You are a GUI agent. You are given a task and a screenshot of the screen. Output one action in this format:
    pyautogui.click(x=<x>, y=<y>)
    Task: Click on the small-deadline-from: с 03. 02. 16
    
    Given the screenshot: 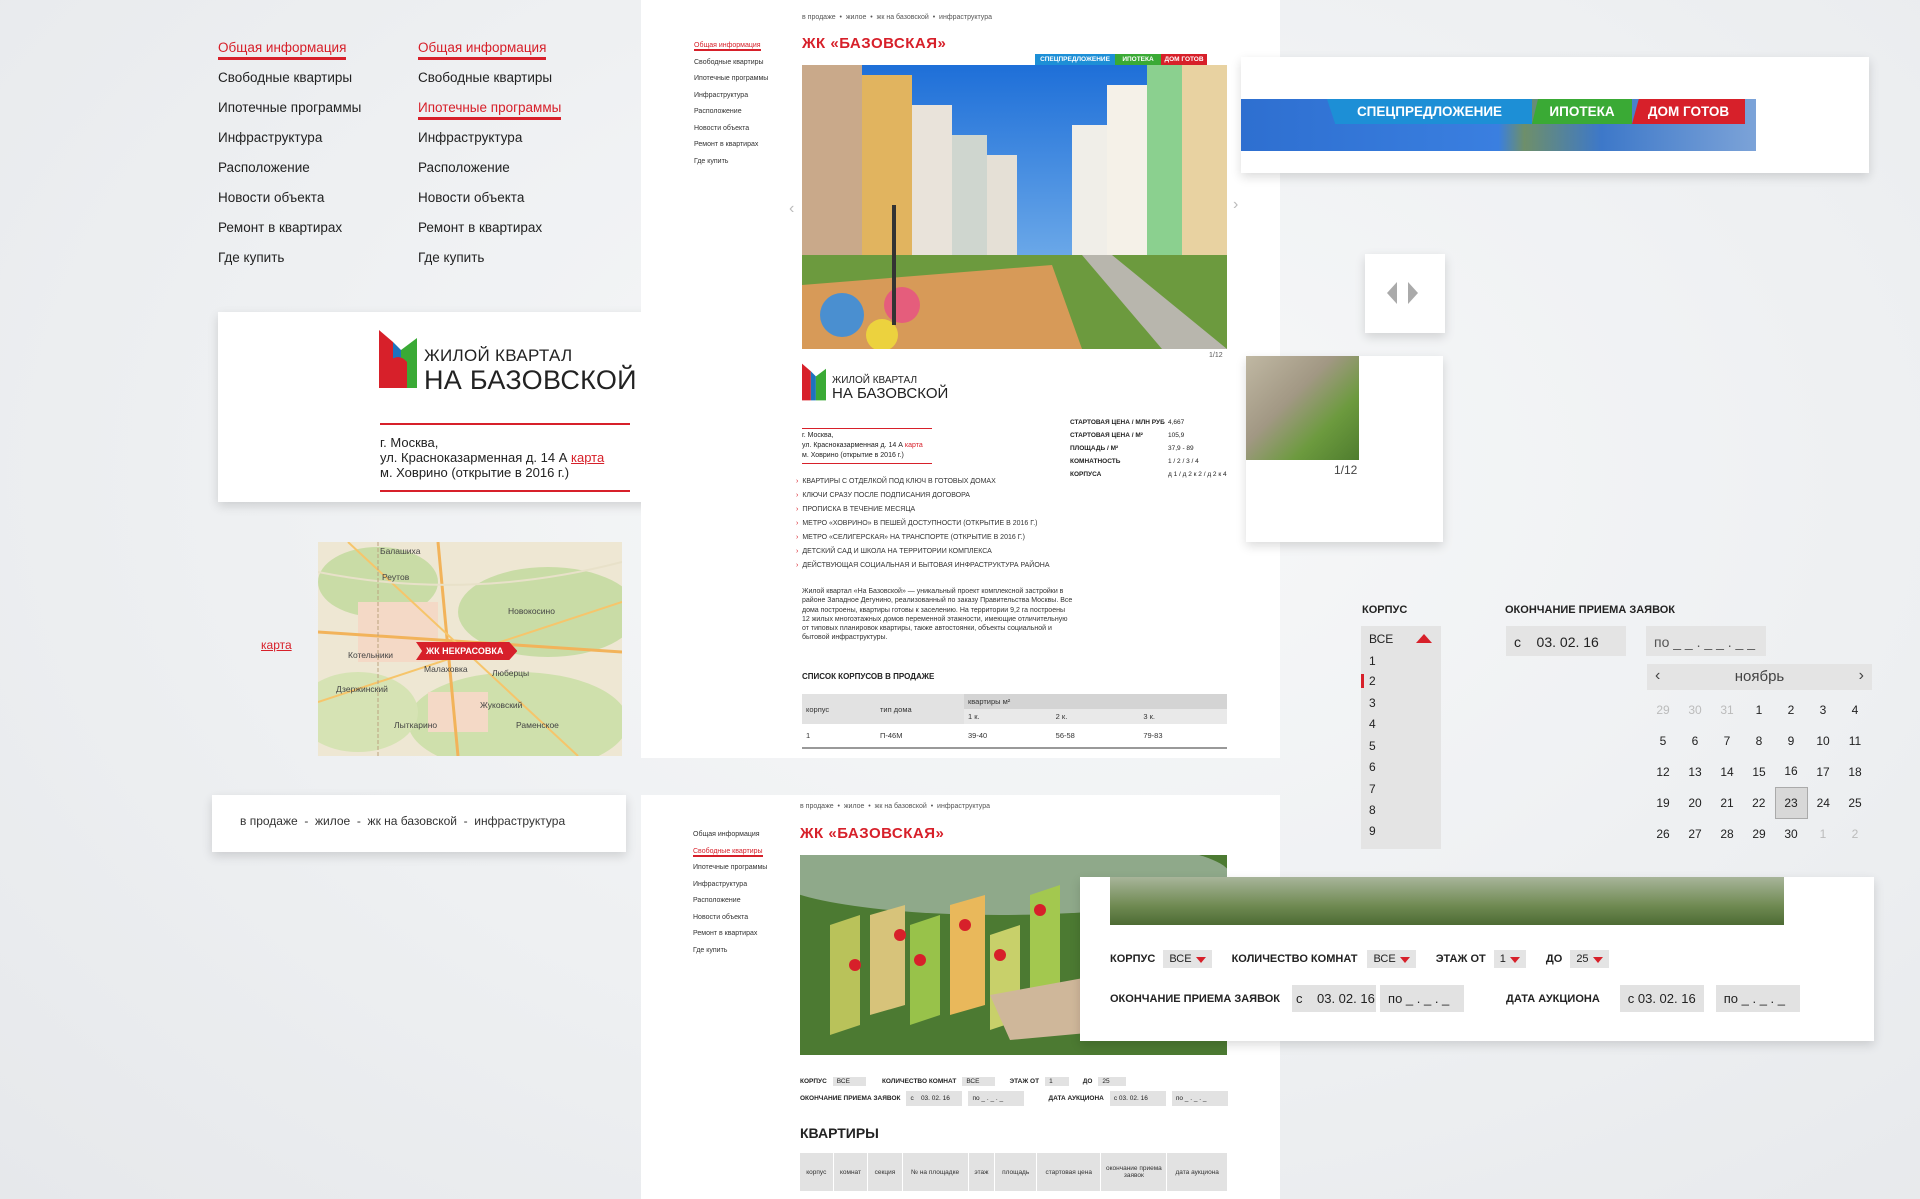 What is the action you would take?
    pyautogui.click(x=934, y=1098)
    